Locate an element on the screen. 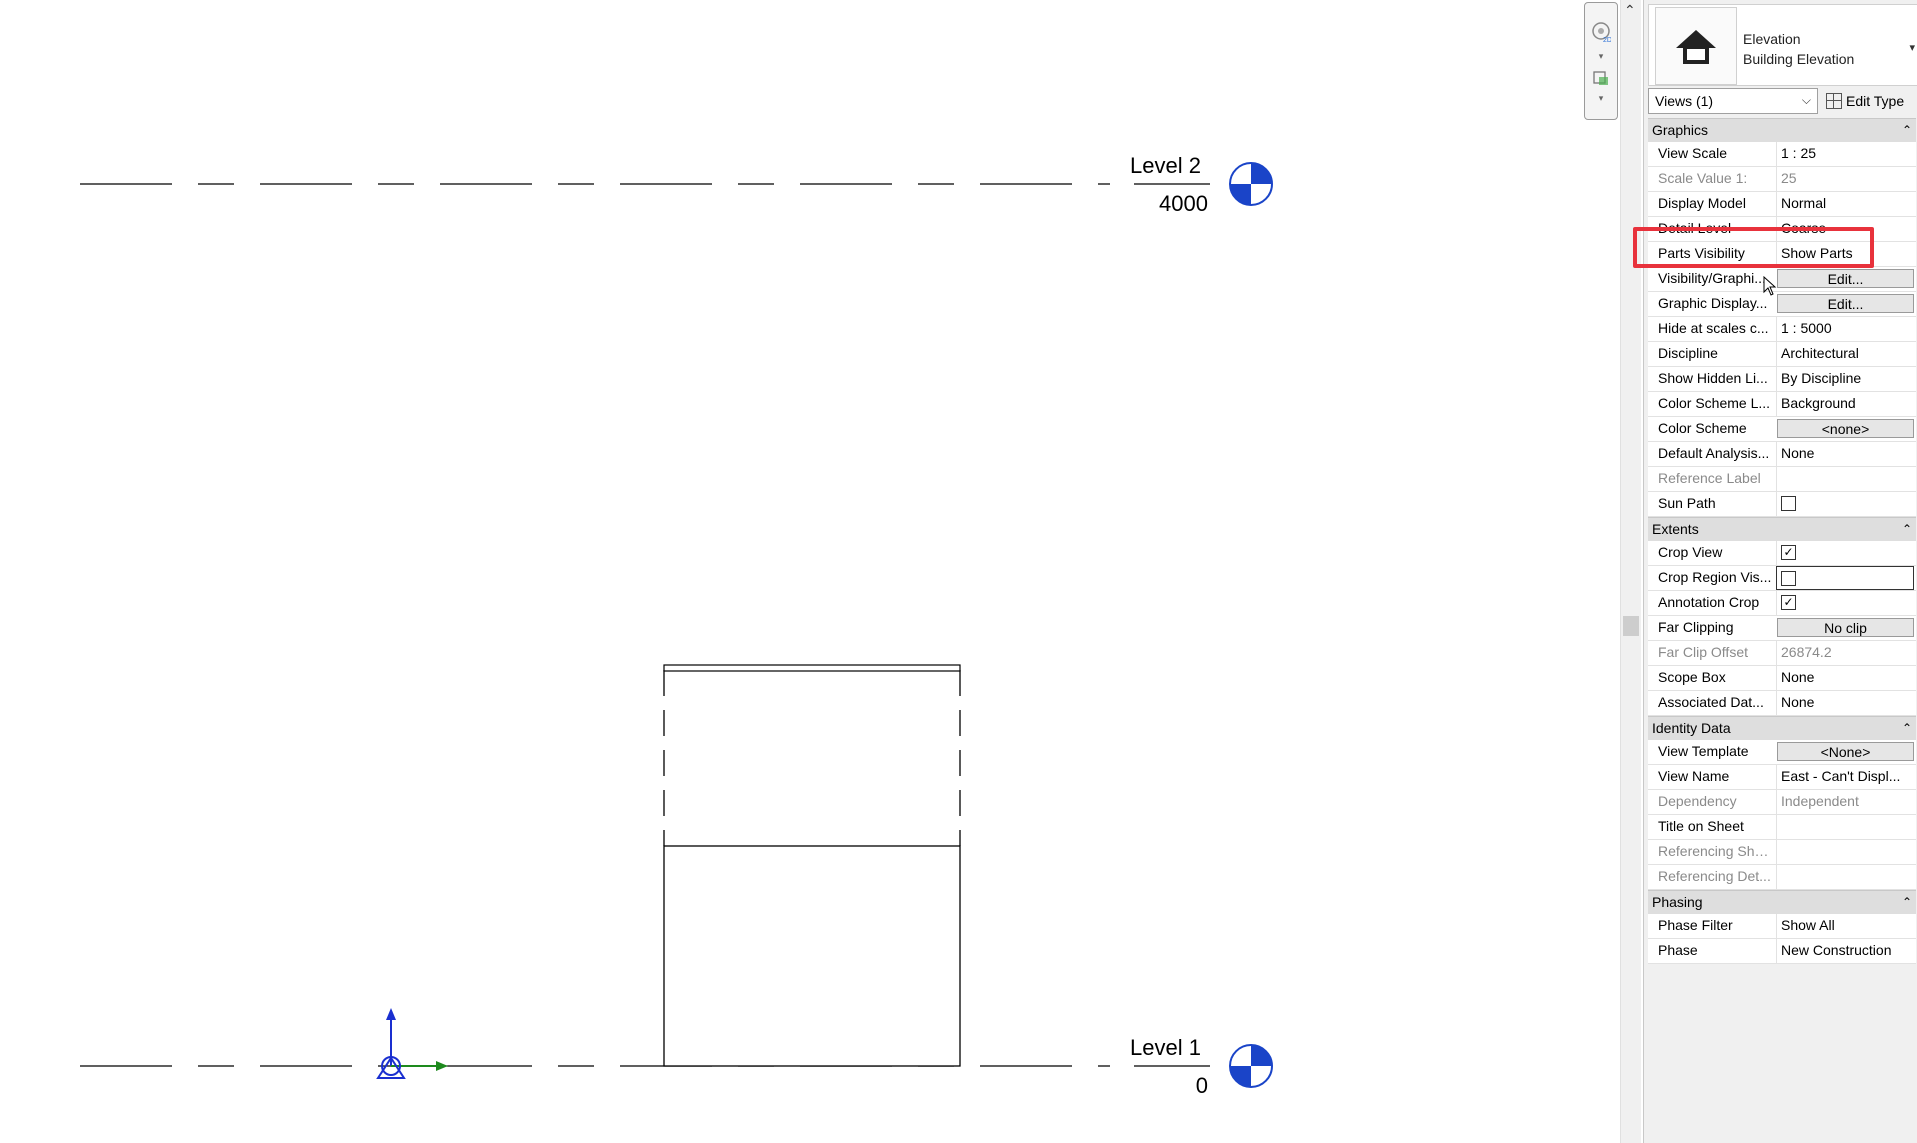  property-row: Phase Filter Show All is located at coordinates (1782, 926).